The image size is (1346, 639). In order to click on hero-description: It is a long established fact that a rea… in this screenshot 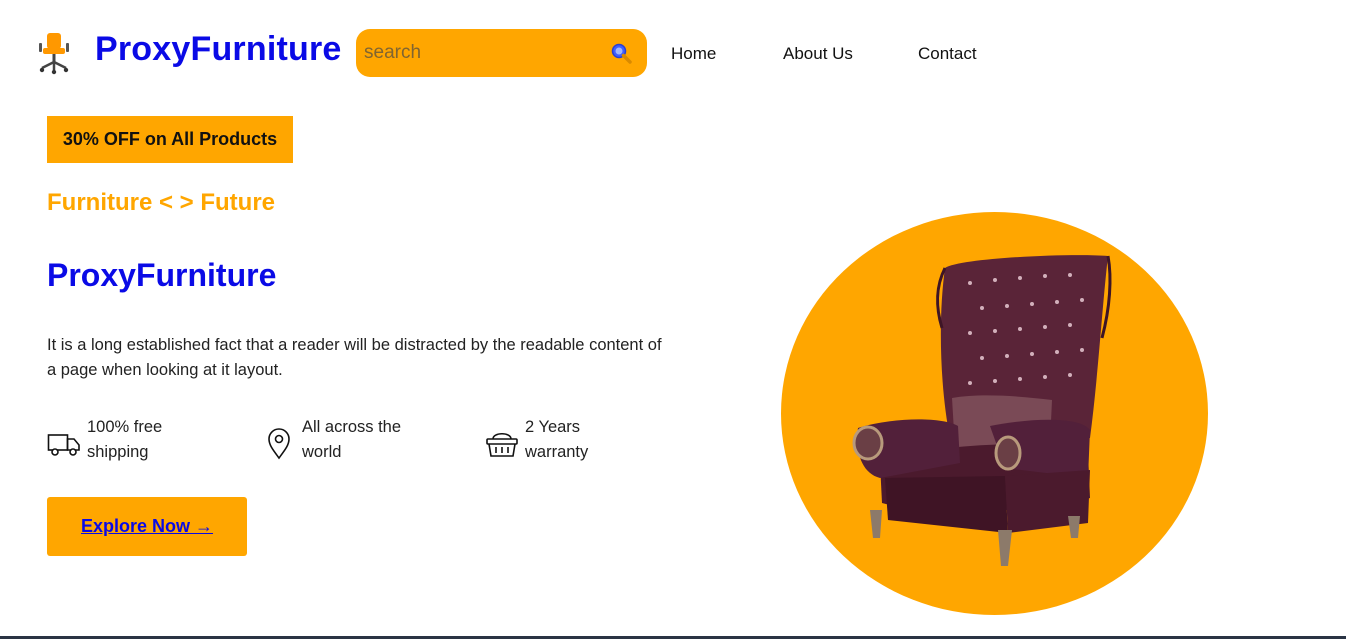, I will do `click(354, 357)`.